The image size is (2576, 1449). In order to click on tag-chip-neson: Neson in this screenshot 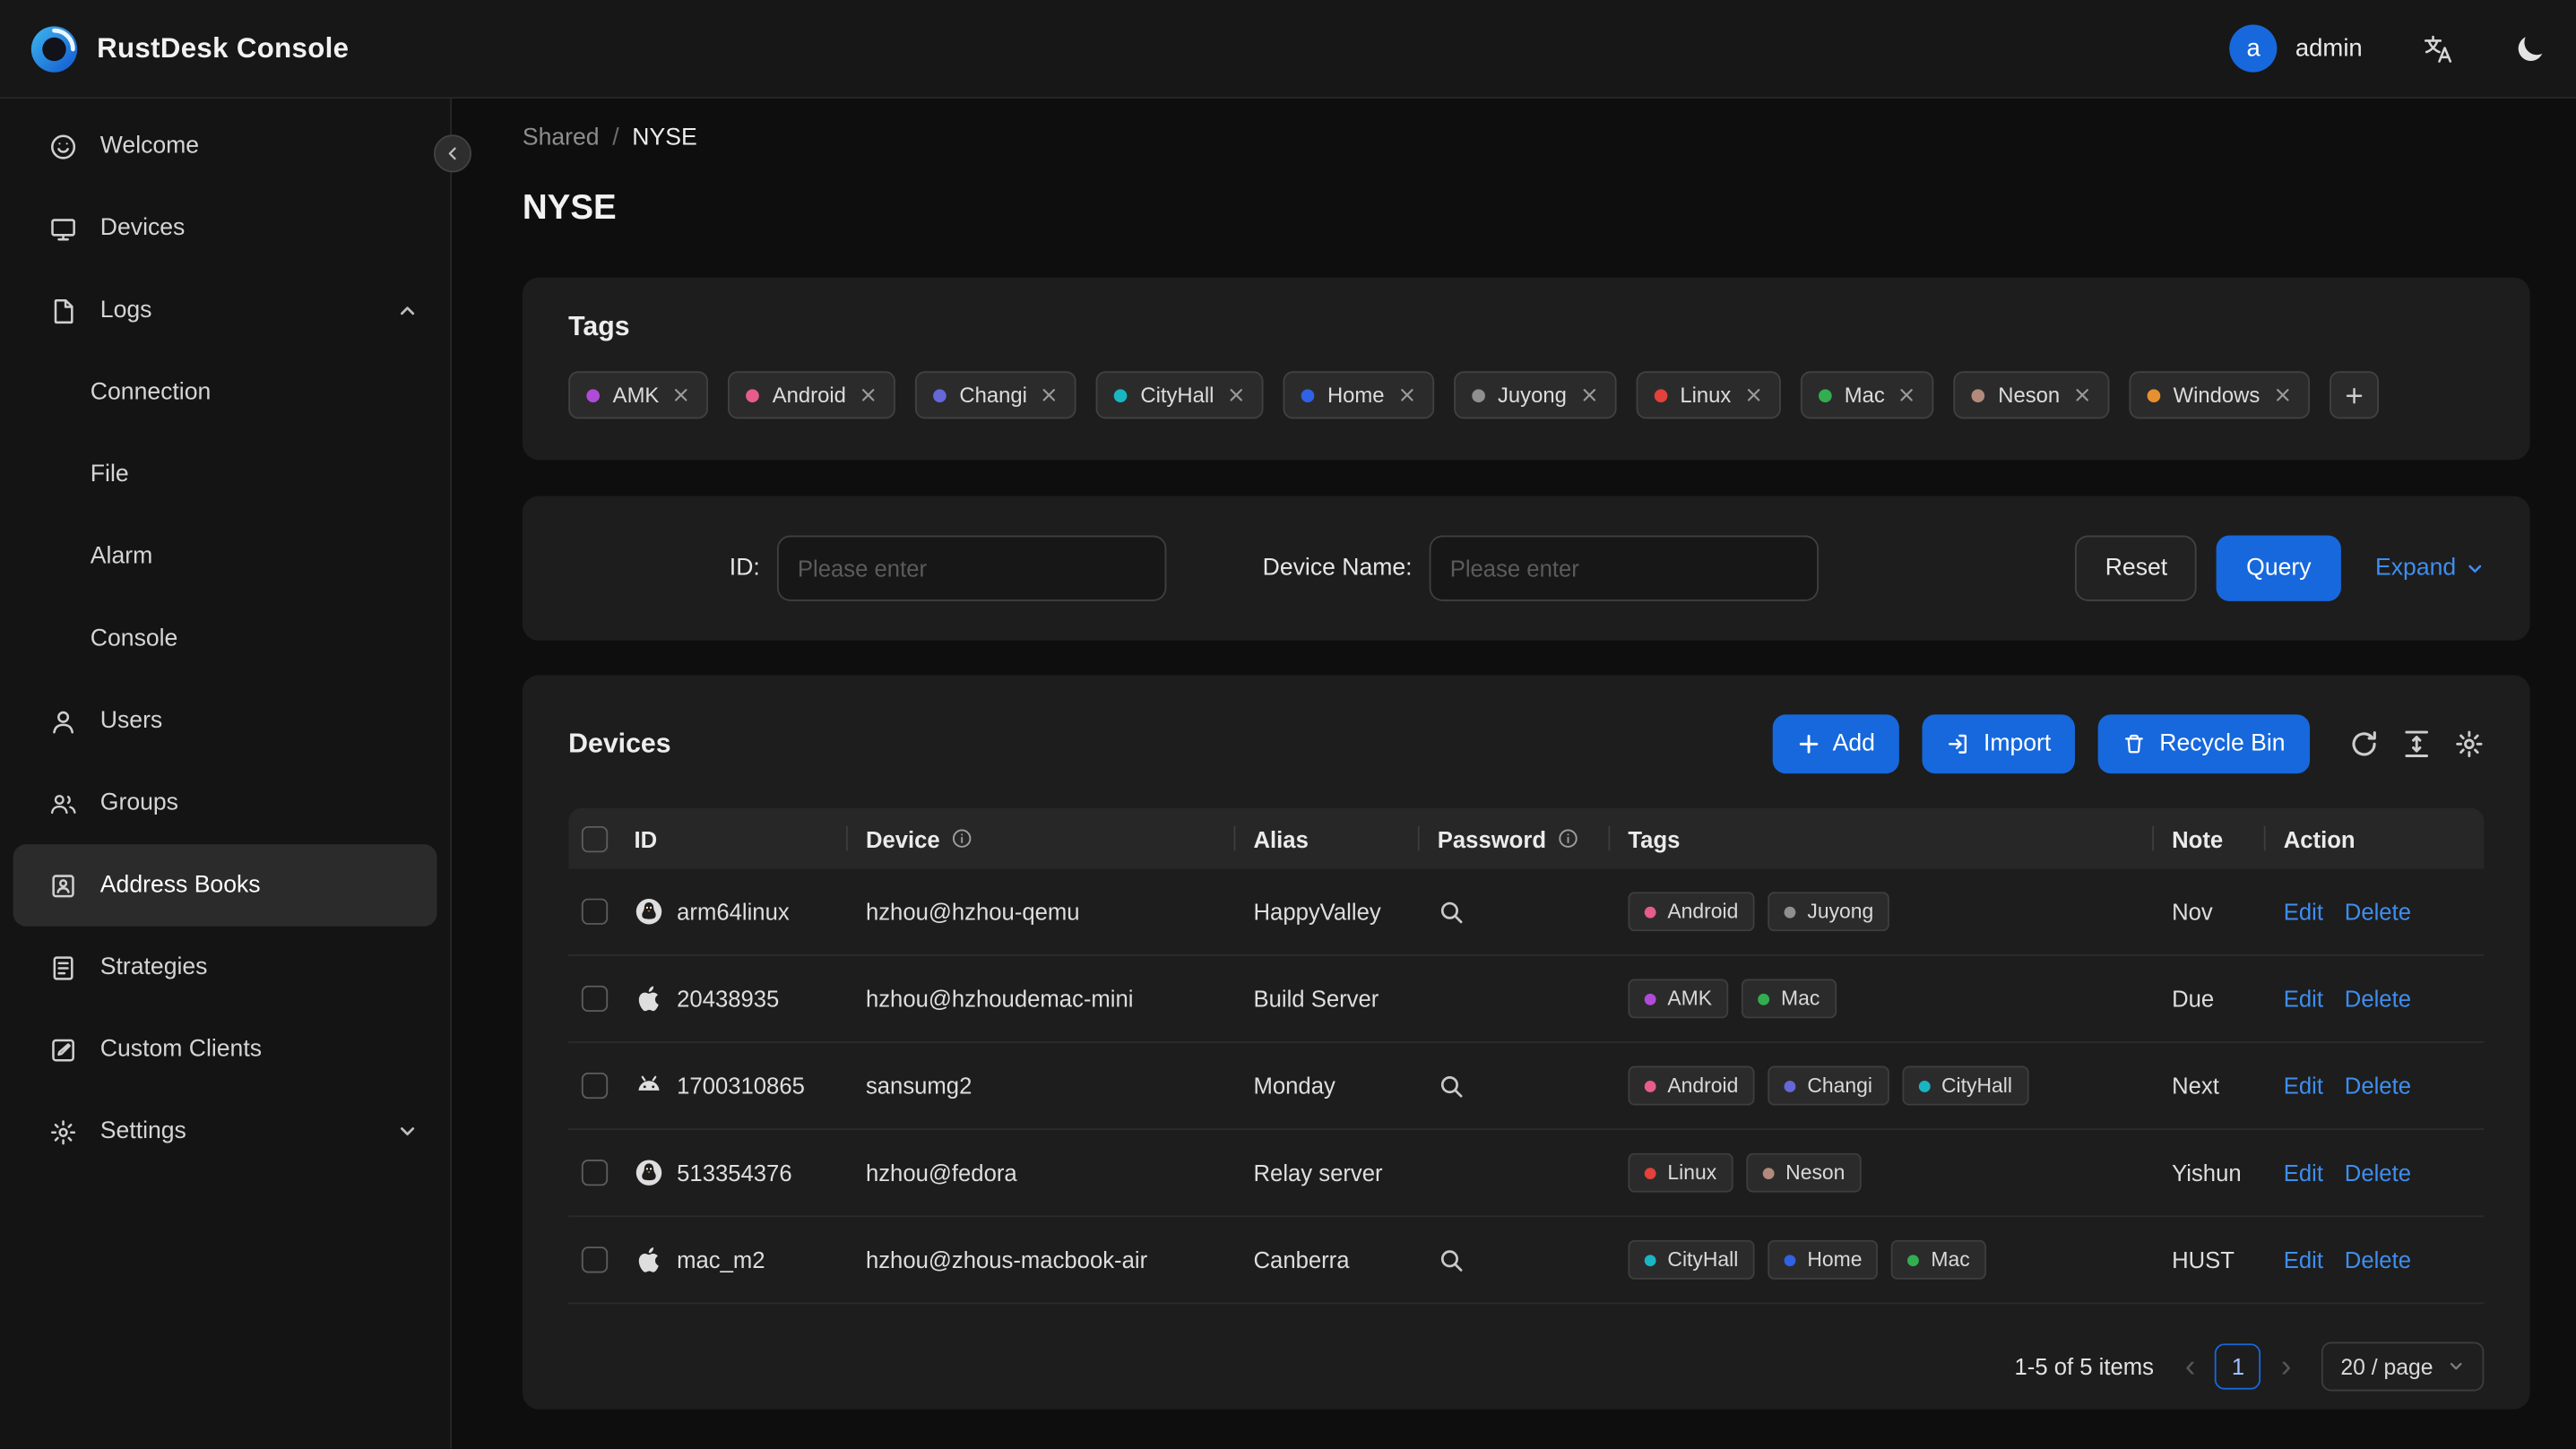, I will do `click(2031, 395)`.